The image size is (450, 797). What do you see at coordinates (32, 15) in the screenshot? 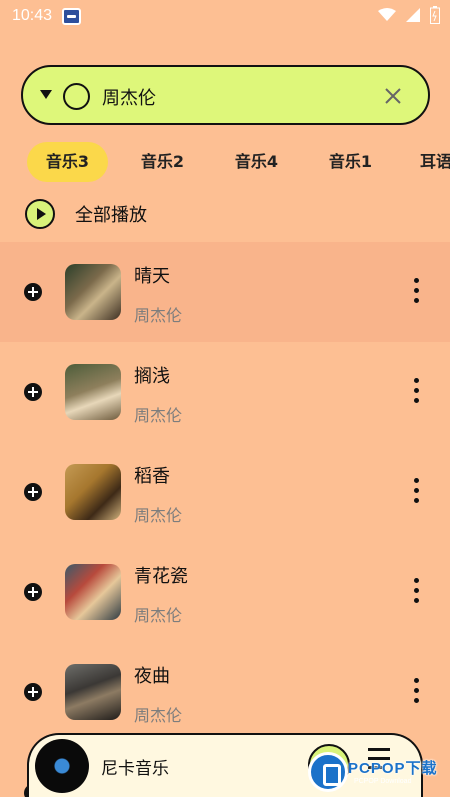
I see `status-time: 10:43` at bounding box center [32, 15].